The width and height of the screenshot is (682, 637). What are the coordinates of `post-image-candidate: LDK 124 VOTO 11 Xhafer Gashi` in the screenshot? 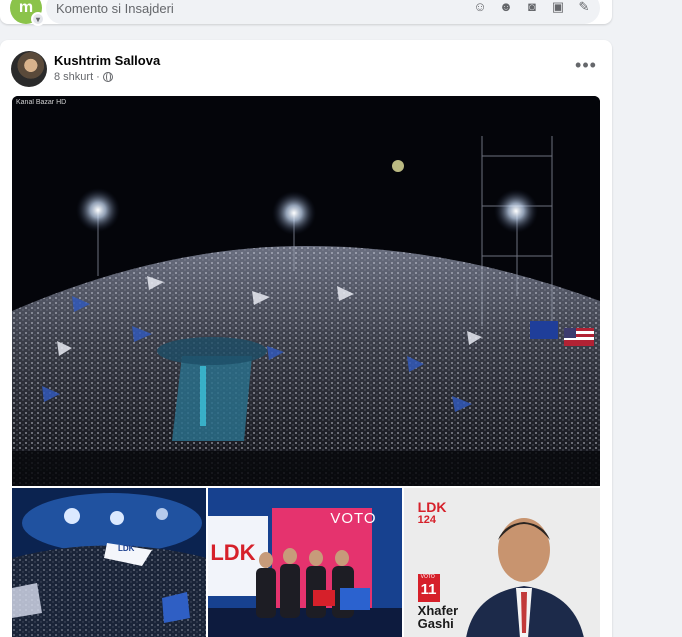 It's located at (501, 562).